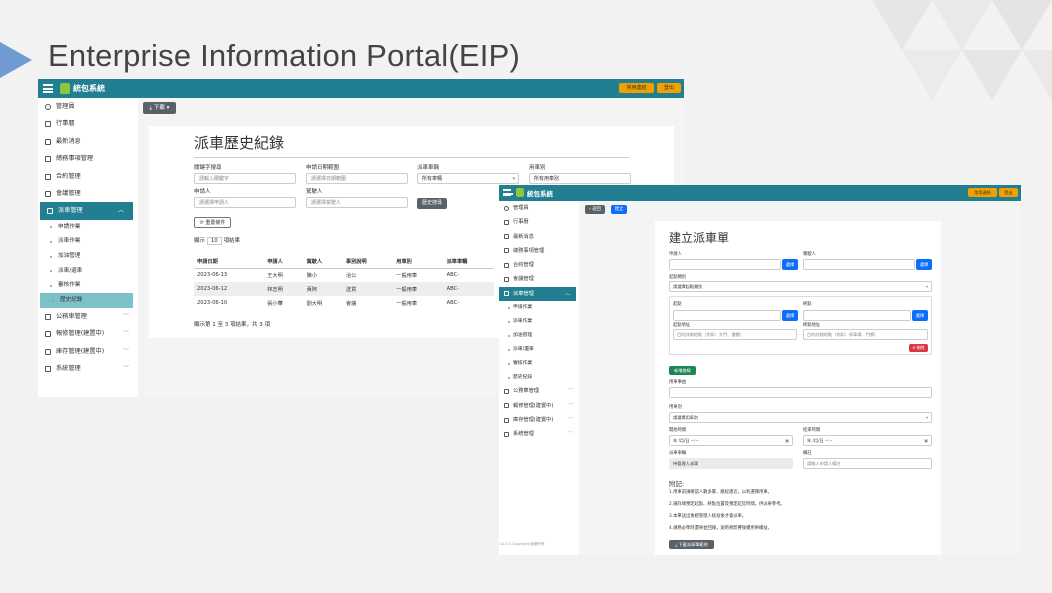  I want to click on applicant-input: 請選擇申請人, so click(245, 202).